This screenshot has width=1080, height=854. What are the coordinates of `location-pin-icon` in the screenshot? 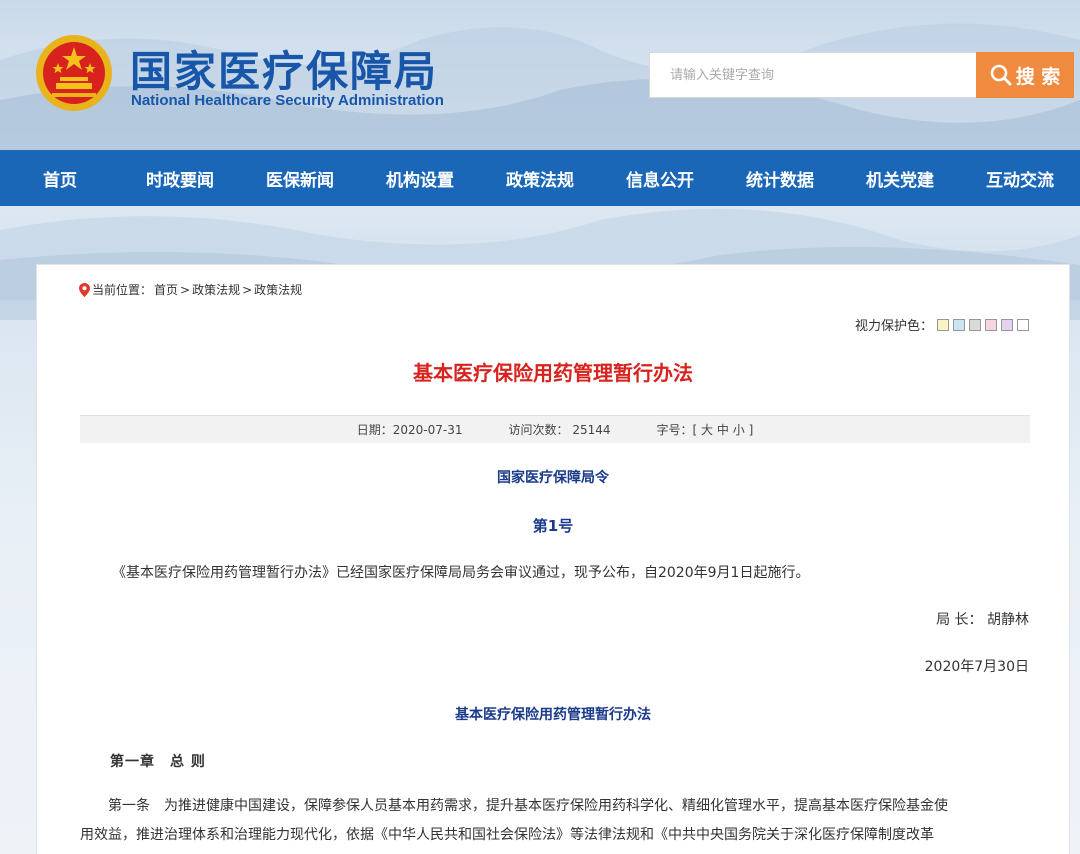 It's located at (84, 289).